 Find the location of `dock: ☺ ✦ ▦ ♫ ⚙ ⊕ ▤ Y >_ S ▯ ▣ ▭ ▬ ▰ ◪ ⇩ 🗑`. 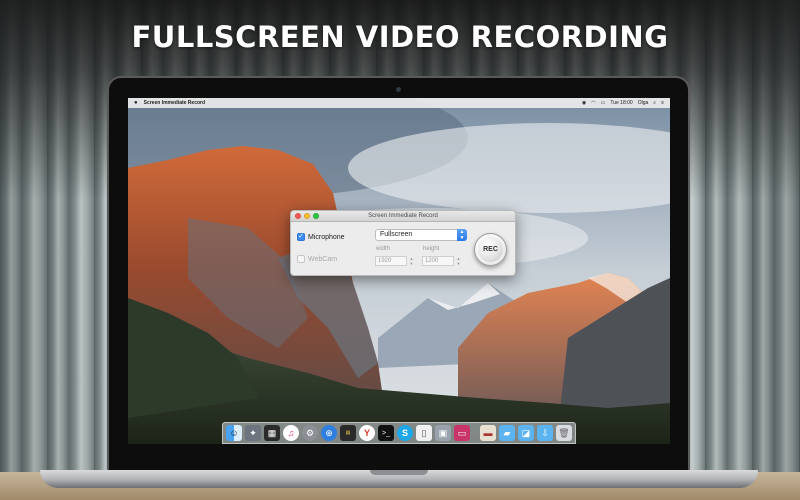

dock: ☺ ✦ ▦ ♫ ⚙ ⊕ ▤ Y >_ S ▯ ▣ ▭ ▬ ▰ ◪ ⇩ 🗑 is located at coordinates (399, 433).